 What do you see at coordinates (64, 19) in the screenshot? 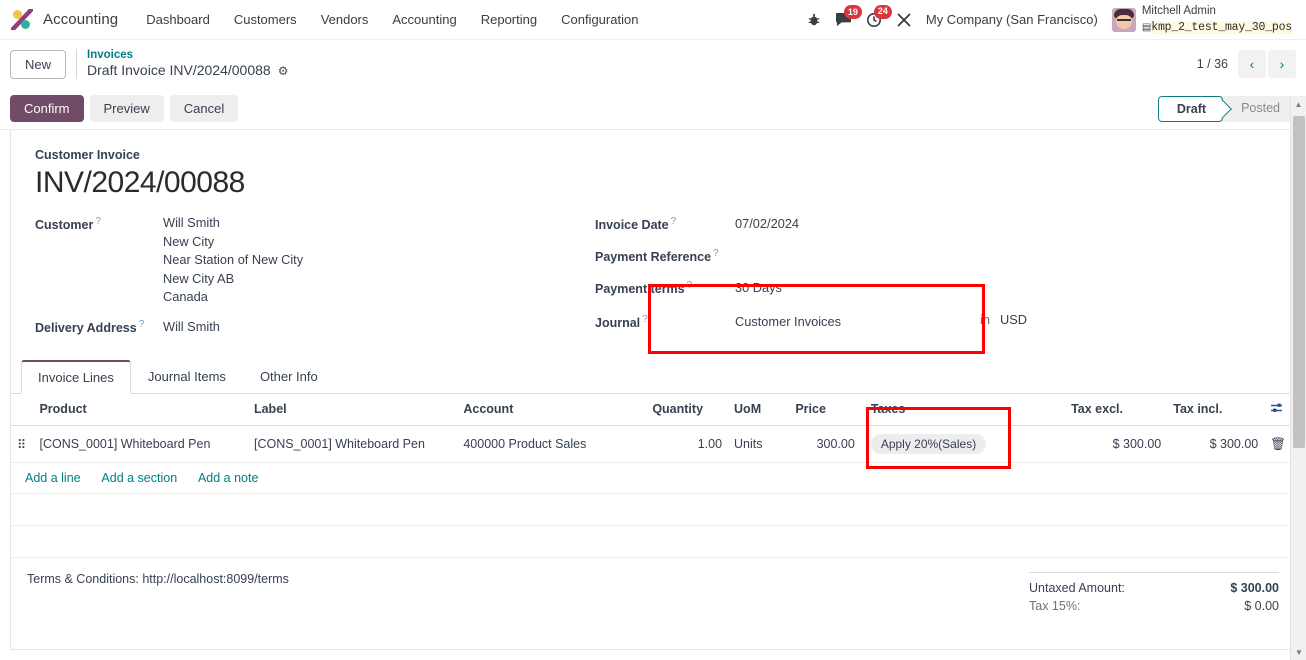
I see `brand-home: Accounting` at bounding box center [64, 19].